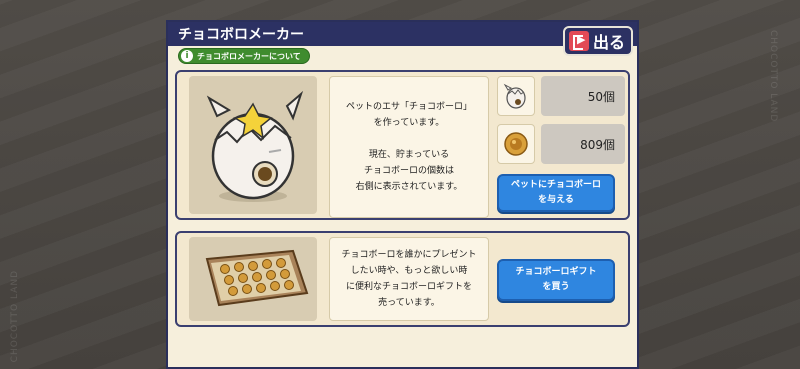 The height and width of the screenshot is (369, 800). I want to click on egg-icon, so click(514, 96).